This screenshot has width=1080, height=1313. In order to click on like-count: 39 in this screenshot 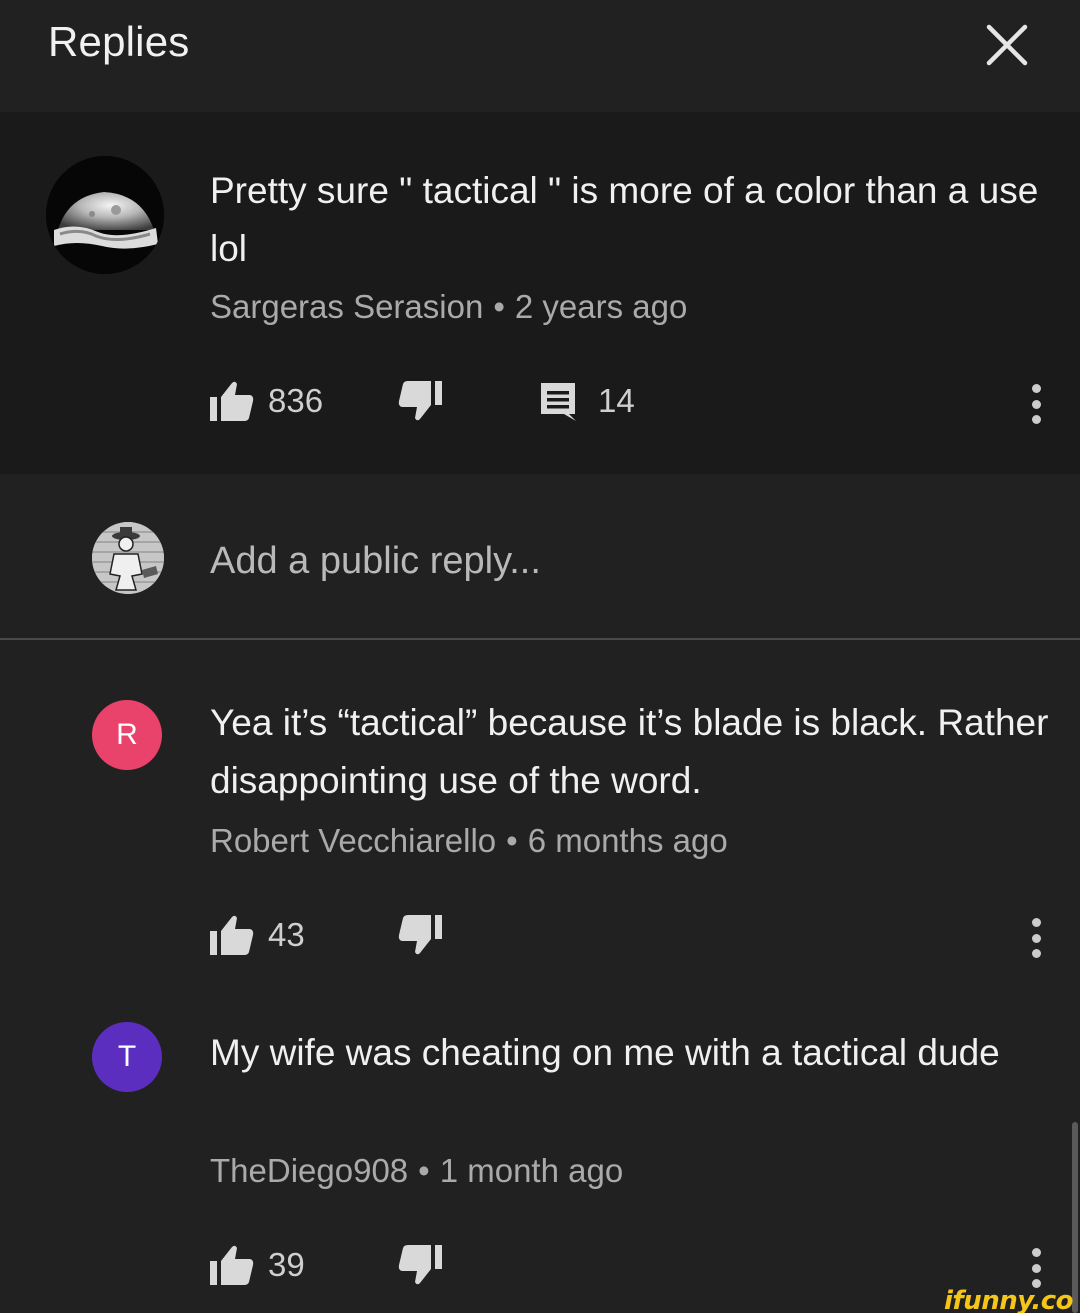, I will do `click(286, 1264)`.